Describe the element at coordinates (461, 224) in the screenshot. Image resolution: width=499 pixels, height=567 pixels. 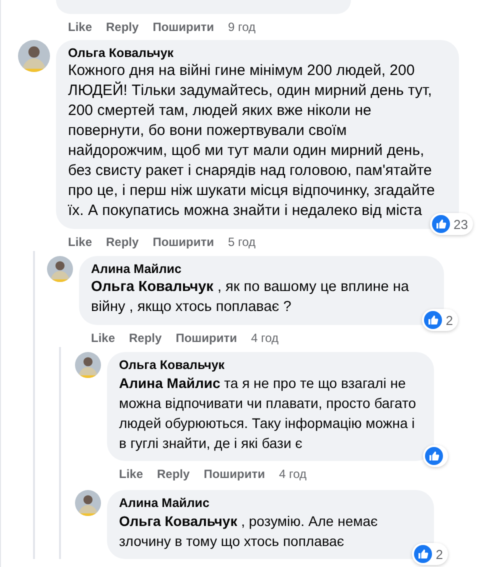
I see `like-count: 23` at that location.